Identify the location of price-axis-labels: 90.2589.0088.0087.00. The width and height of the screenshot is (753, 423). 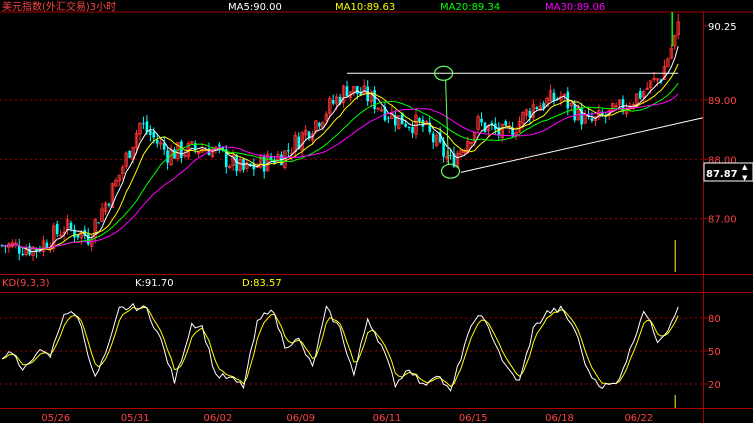
(722, 124).